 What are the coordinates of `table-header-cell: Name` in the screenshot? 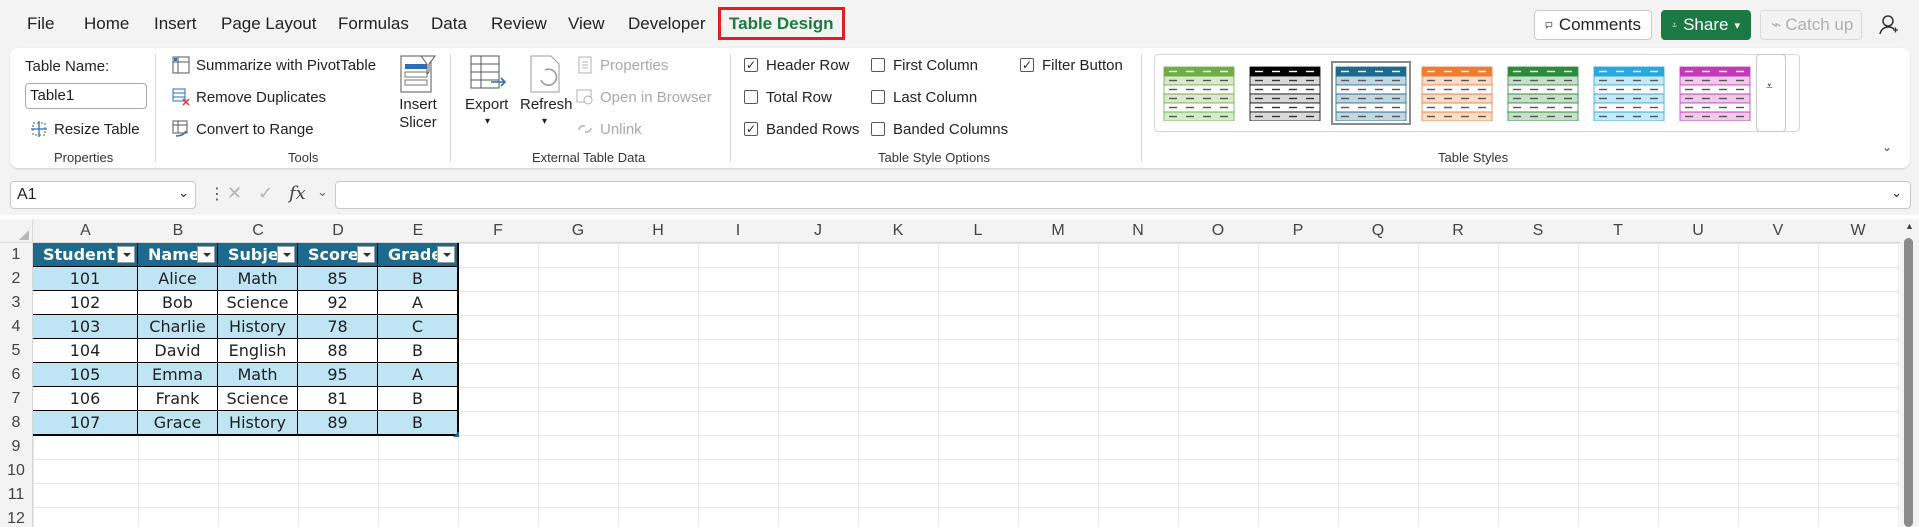 It's located at (178, 255).